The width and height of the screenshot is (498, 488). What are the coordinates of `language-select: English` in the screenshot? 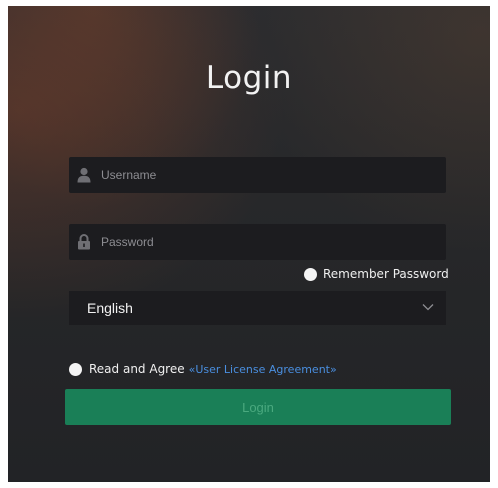 It's located at (257, 308).